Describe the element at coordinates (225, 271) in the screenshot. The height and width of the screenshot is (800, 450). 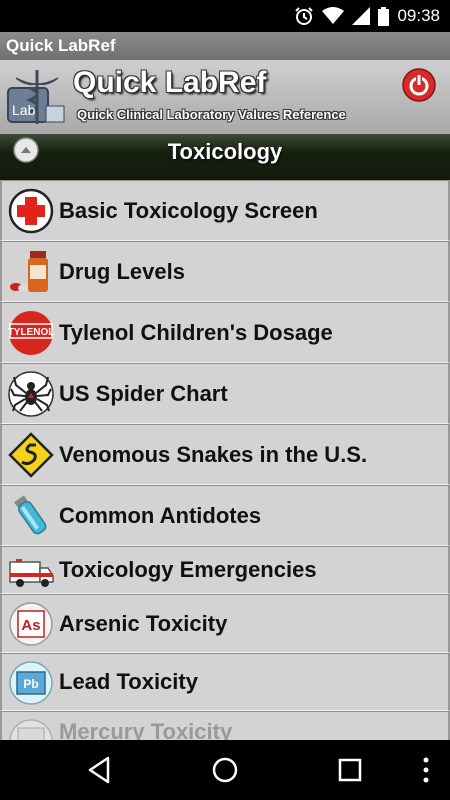
I see `list-item-drug-levels: Drug Levels` at that location.